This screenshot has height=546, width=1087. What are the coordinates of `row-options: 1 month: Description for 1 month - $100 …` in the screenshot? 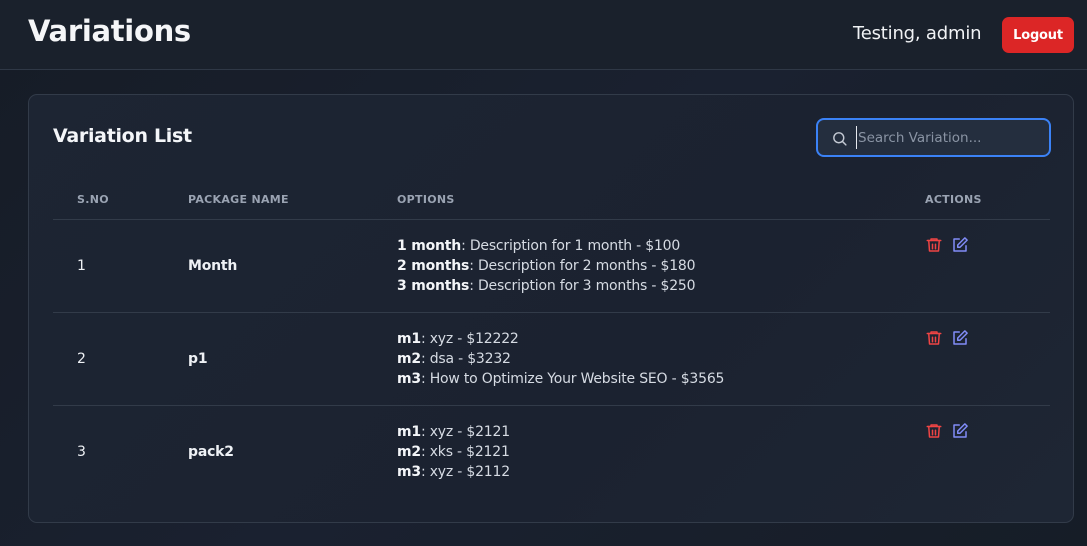 It's located at (546, 266).